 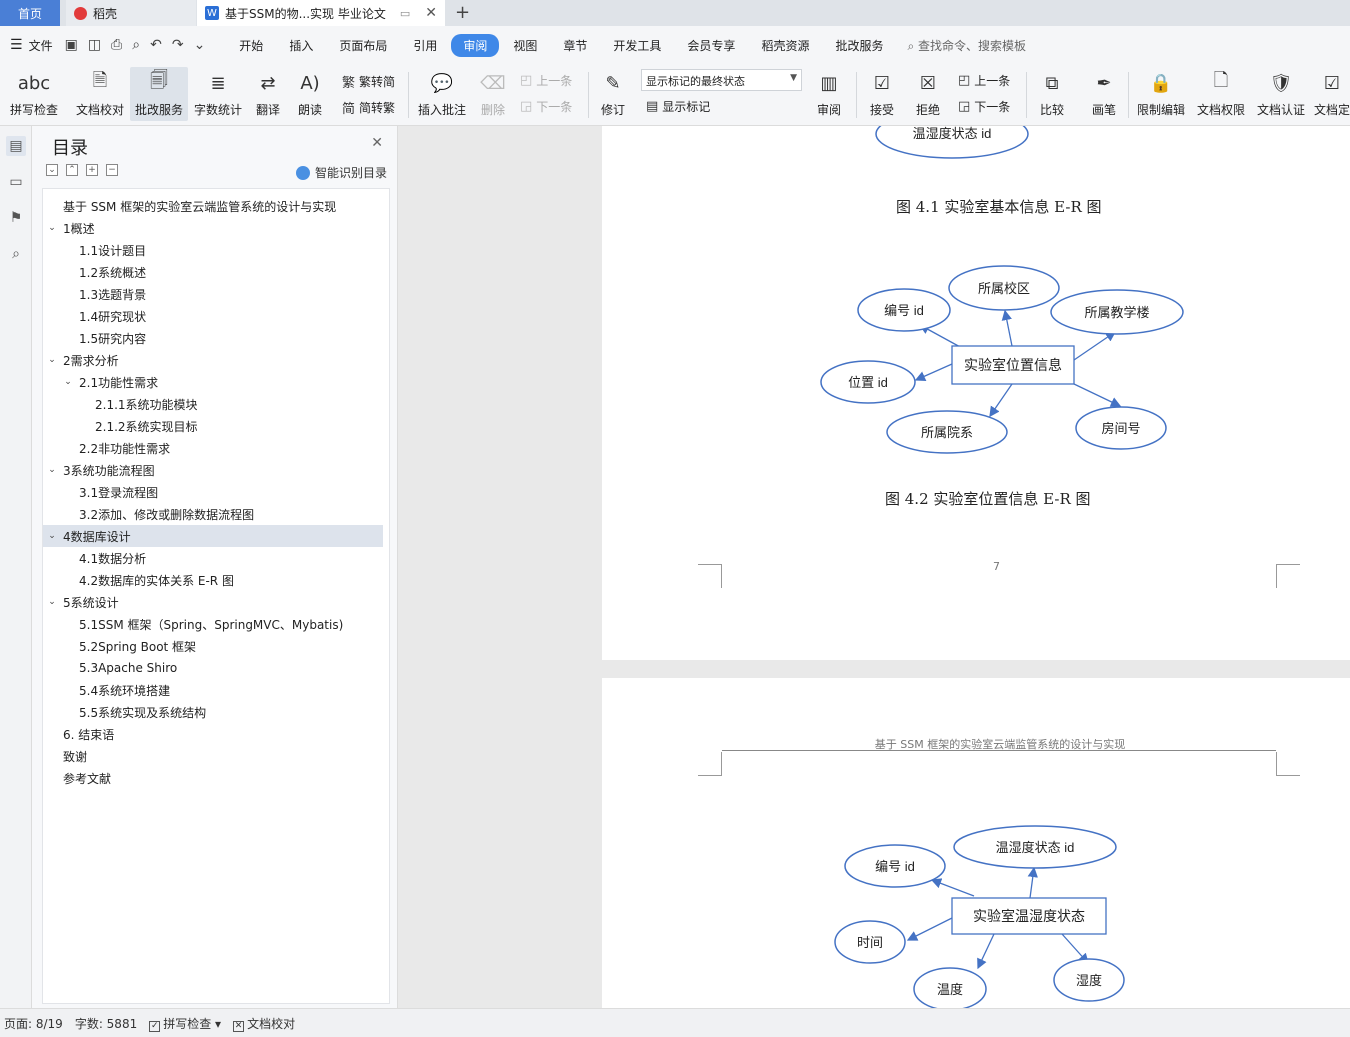 I want to click on toc-item: 1.4研究现状, so click(x=213, y=316).